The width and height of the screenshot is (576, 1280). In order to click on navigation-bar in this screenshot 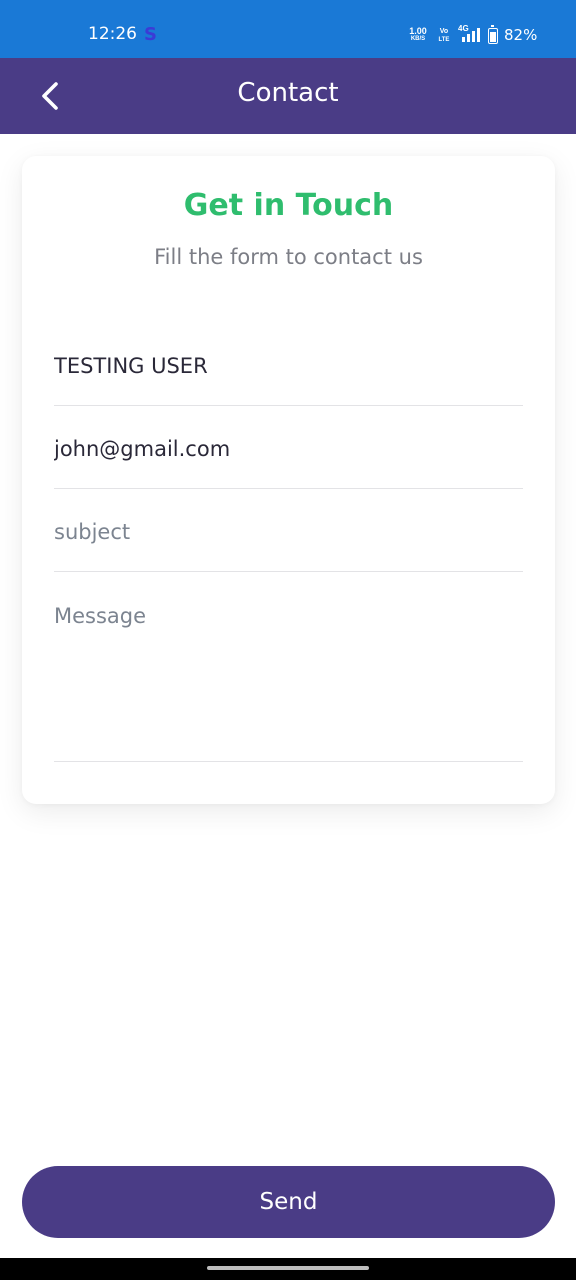, I will do `click(288, 1269)`.